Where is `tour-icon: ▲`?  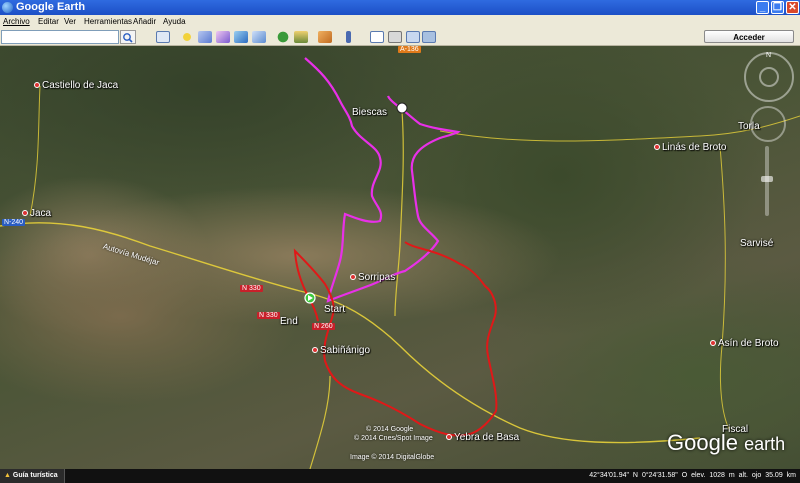 tour-icon: ▲ is located at coordinates (7, 475).